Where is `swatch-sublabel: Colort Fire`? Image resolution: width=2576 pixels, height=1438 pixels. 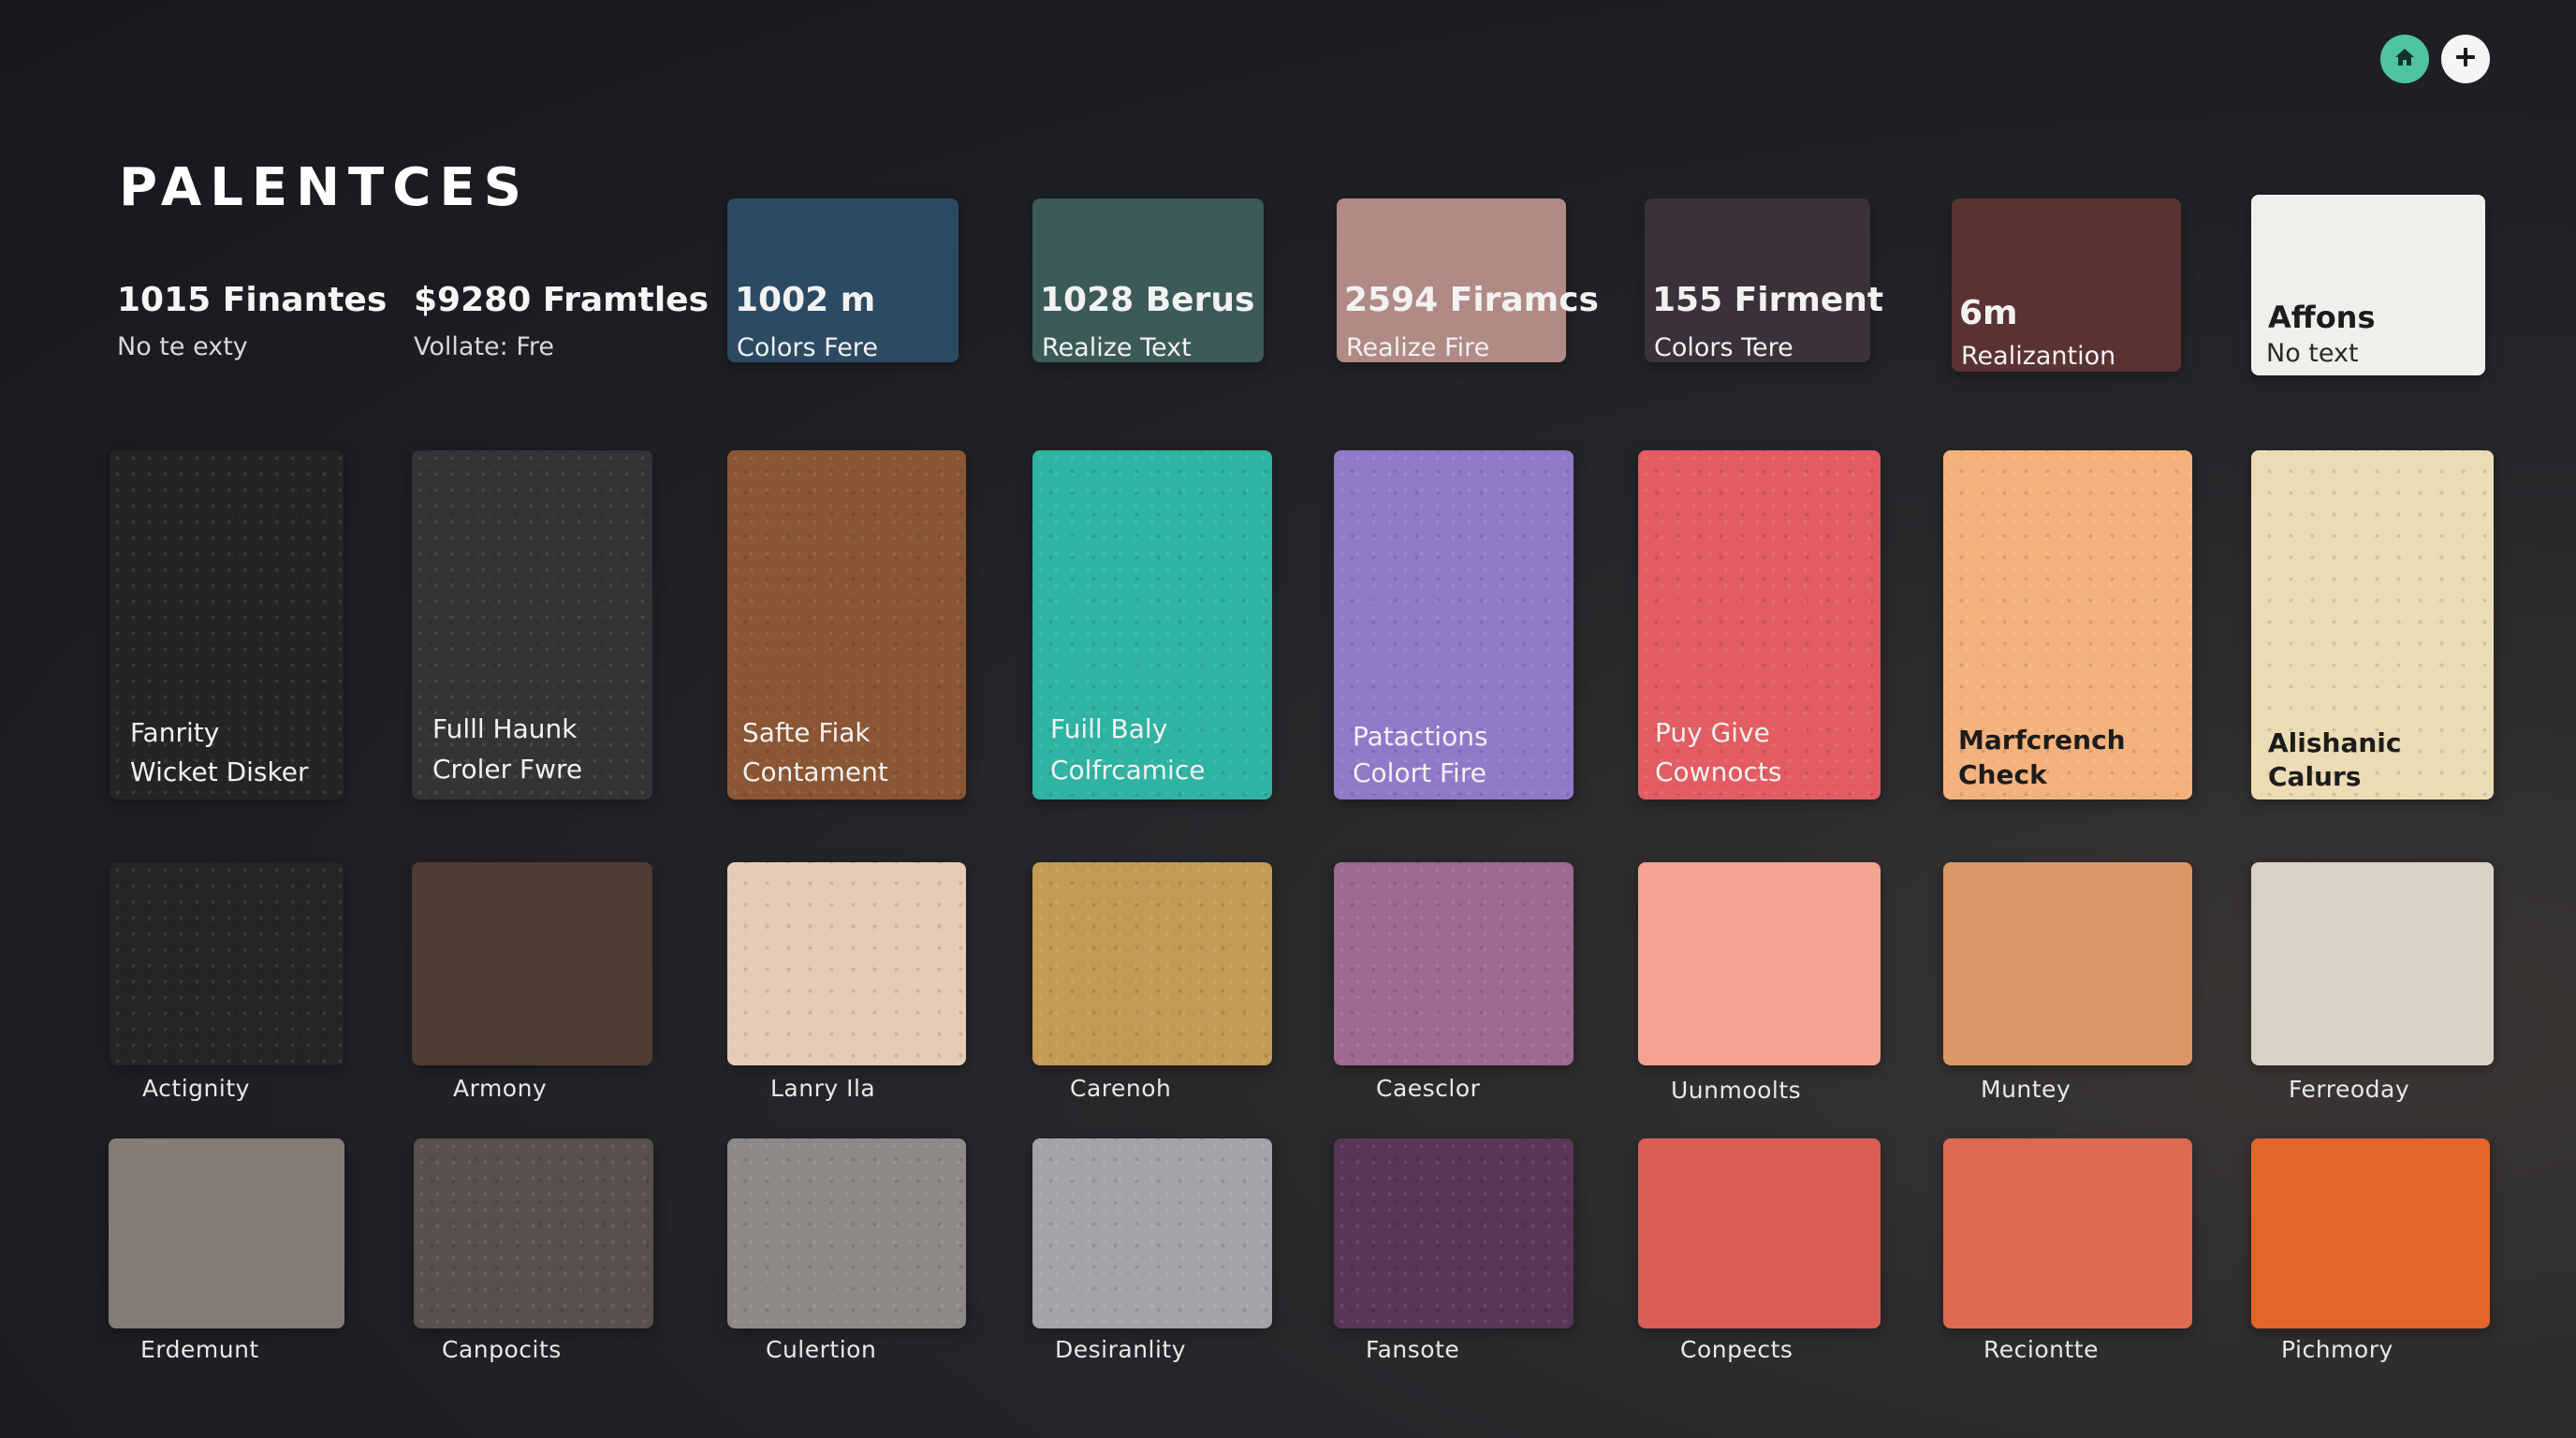
swatch-sublabel: Colort Fire is located at coordinates (1419, 772).